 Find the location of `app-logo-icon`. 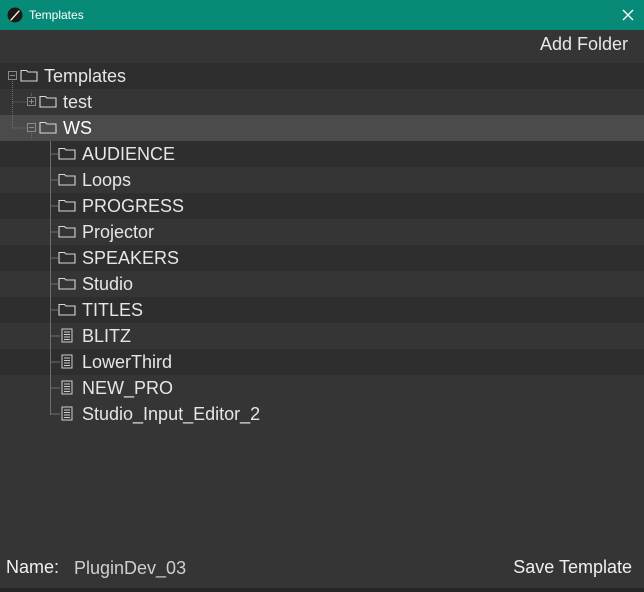

app-logo-icon is located at coordinates (15, 15).